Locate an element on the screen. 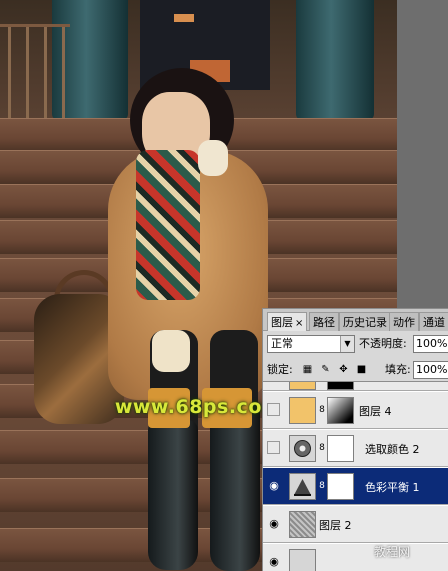 The width and height of the screenshot is (448, 571). layer-name: 图层 4 is located at coordinates (375, 411).